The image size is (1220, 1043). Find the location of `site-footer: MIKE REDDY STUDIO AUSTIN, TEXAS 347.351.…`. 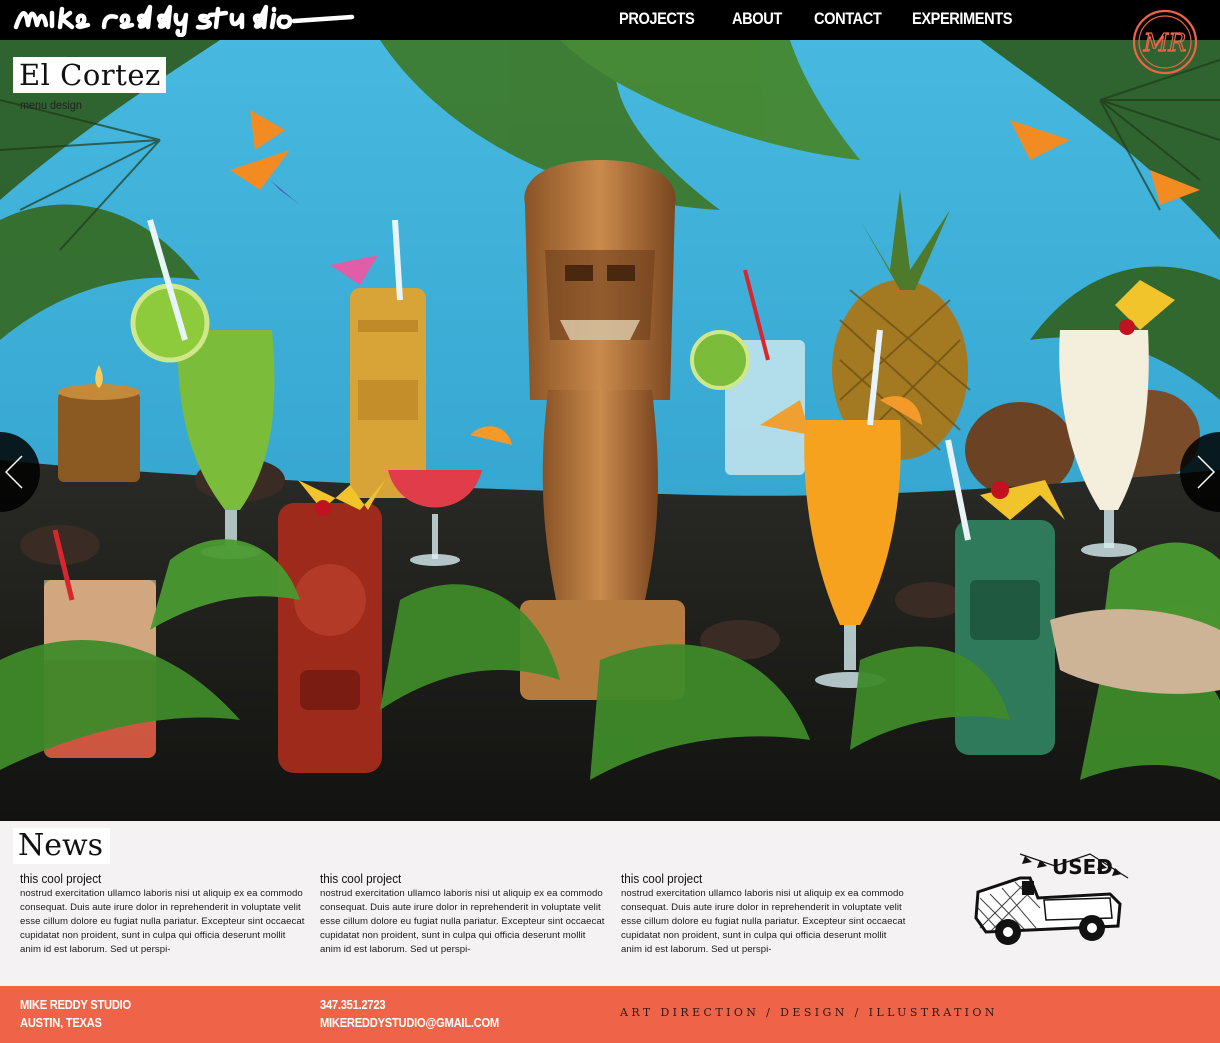

site-footer: MIKE REDDY STUDIO AUSTIN, TEXAS 347.351.… is located at coordinates (610, 1014).